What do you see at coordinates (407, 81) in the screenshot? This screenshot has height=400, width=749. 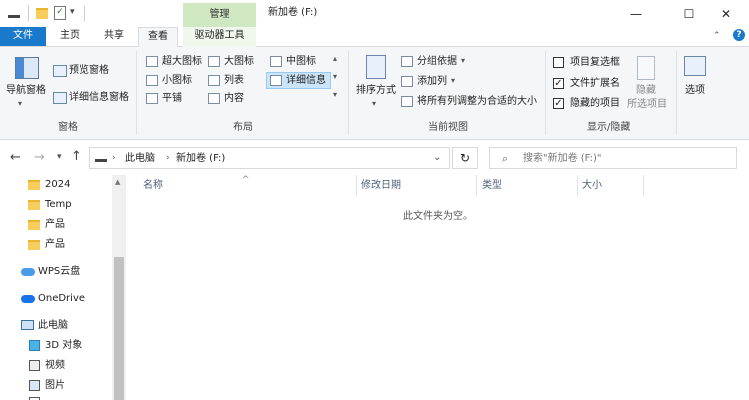 I see `add-columns-icon` at bounding box center [407, 81].